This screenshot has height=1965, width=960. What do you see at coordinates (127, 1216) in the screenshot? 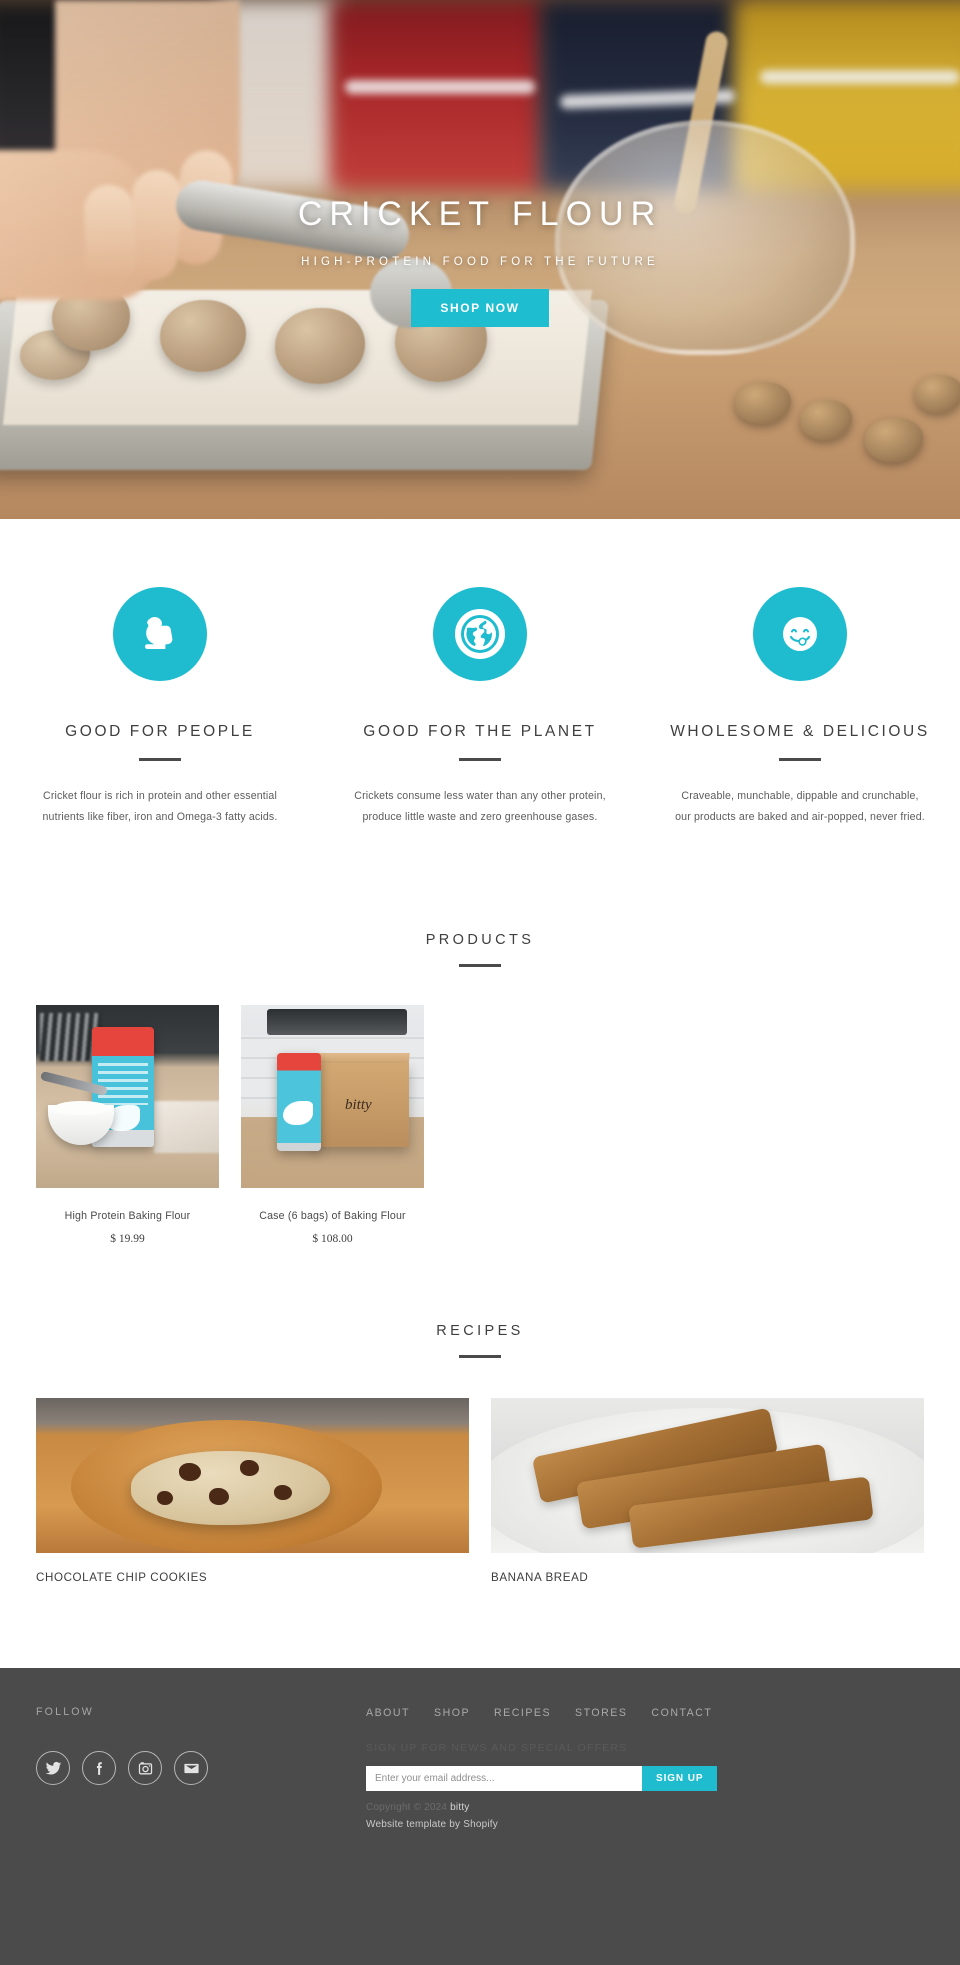
I see `product-name: High Protein Baking Flour` at bounding box center [127, 1216].